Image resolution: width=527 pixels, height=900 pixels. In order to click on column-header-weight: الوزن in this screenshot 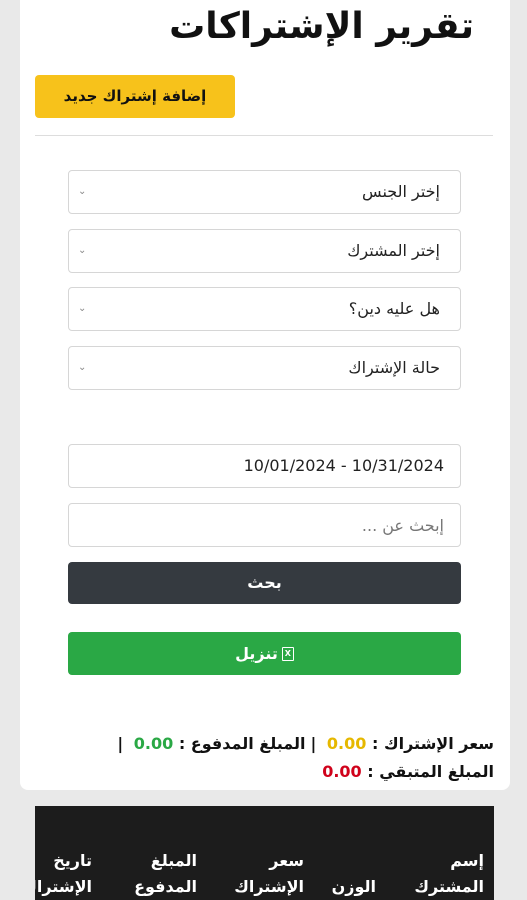, I will do `click(354, 887)`.